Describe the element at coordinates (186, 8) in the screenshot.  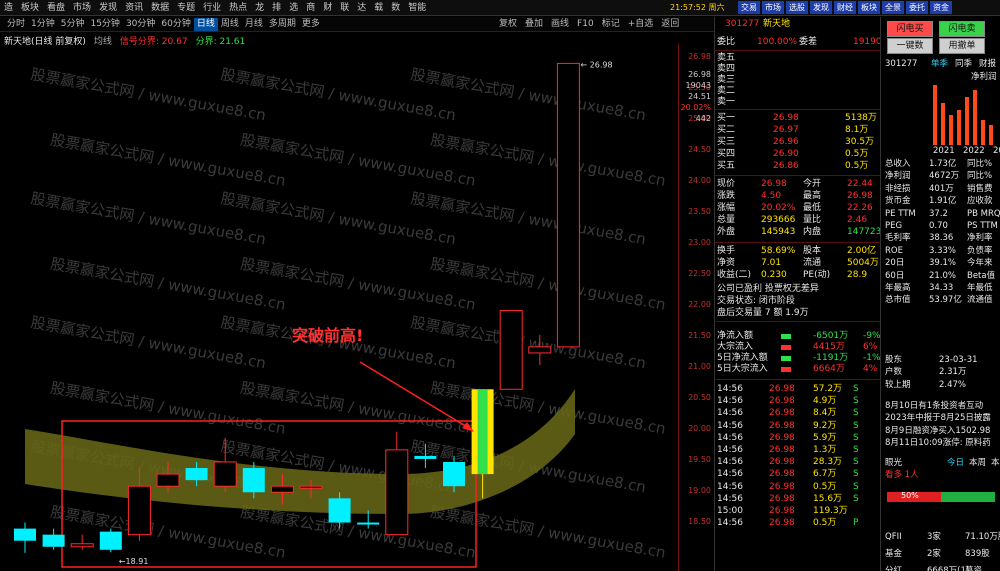
I see `menu-item-7: 专题` at that location.